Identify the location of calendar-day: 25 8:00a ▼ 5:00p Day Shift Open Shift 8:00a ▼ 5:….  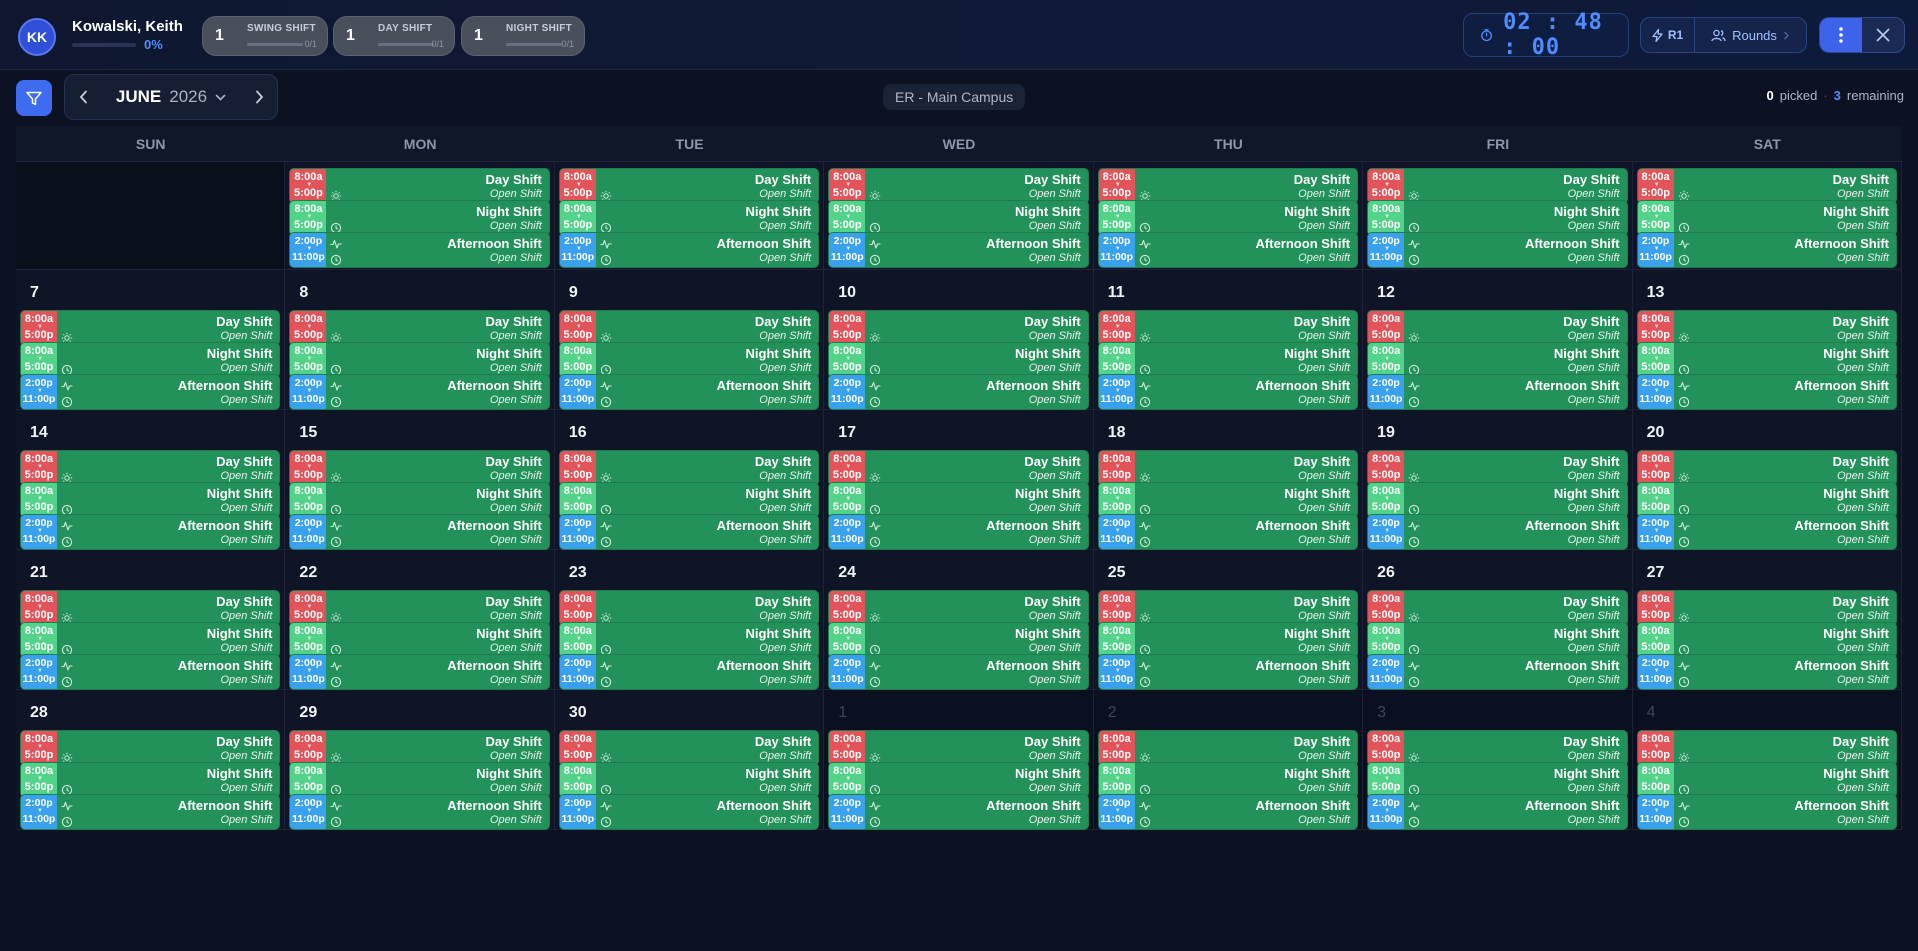
(1228, 620).